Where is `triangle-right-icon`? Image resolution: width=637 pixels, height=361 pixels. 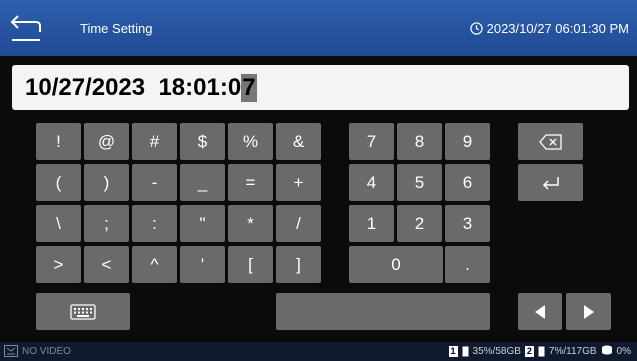
triangle-right-icon is located at coordinates (588, 311).